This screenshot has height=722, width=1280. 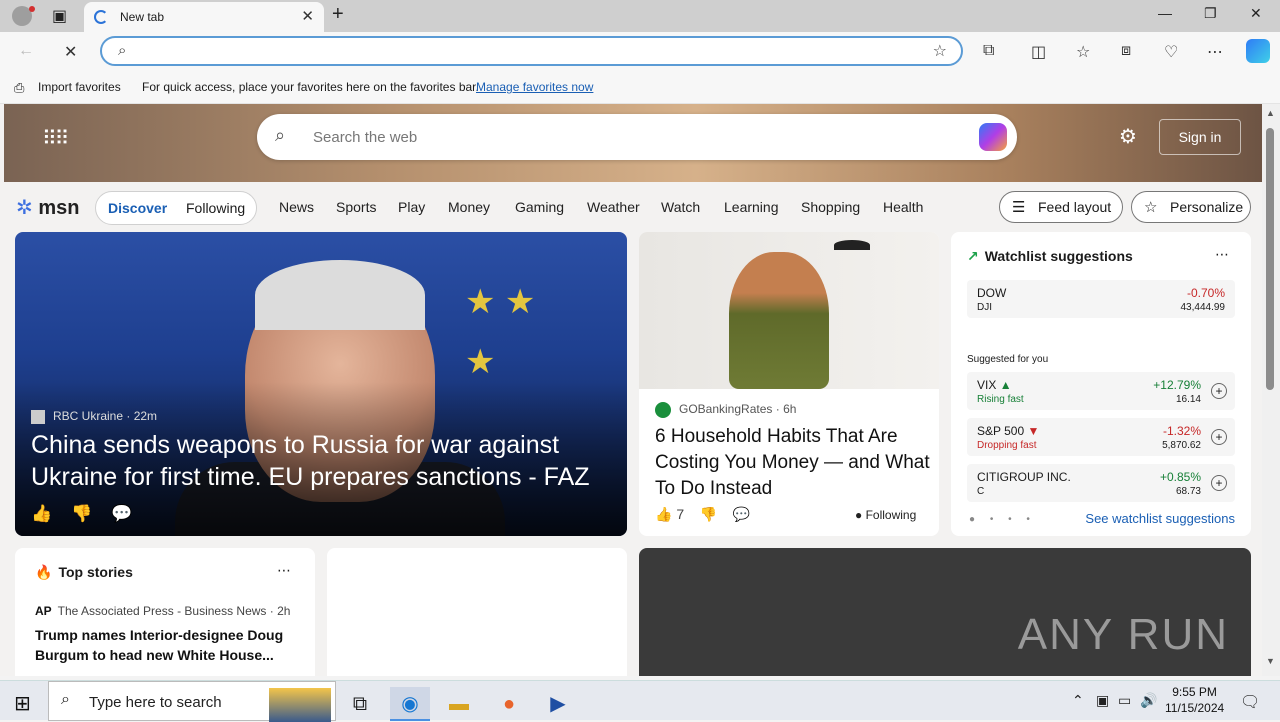 What do you see at coordinates (885, 515) in the screenshot?
I see `following-badge: ● Following` at bounding box center [885, 515].